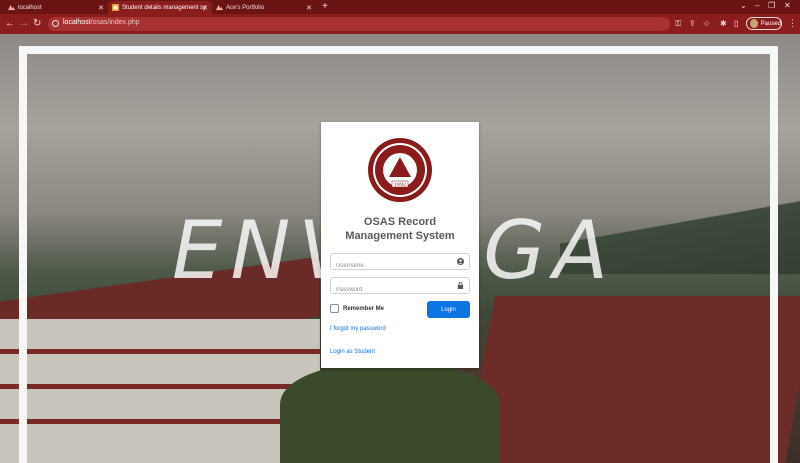 This screenshot has height=463, width=800. I want to click on password-field, so click(400, 287).